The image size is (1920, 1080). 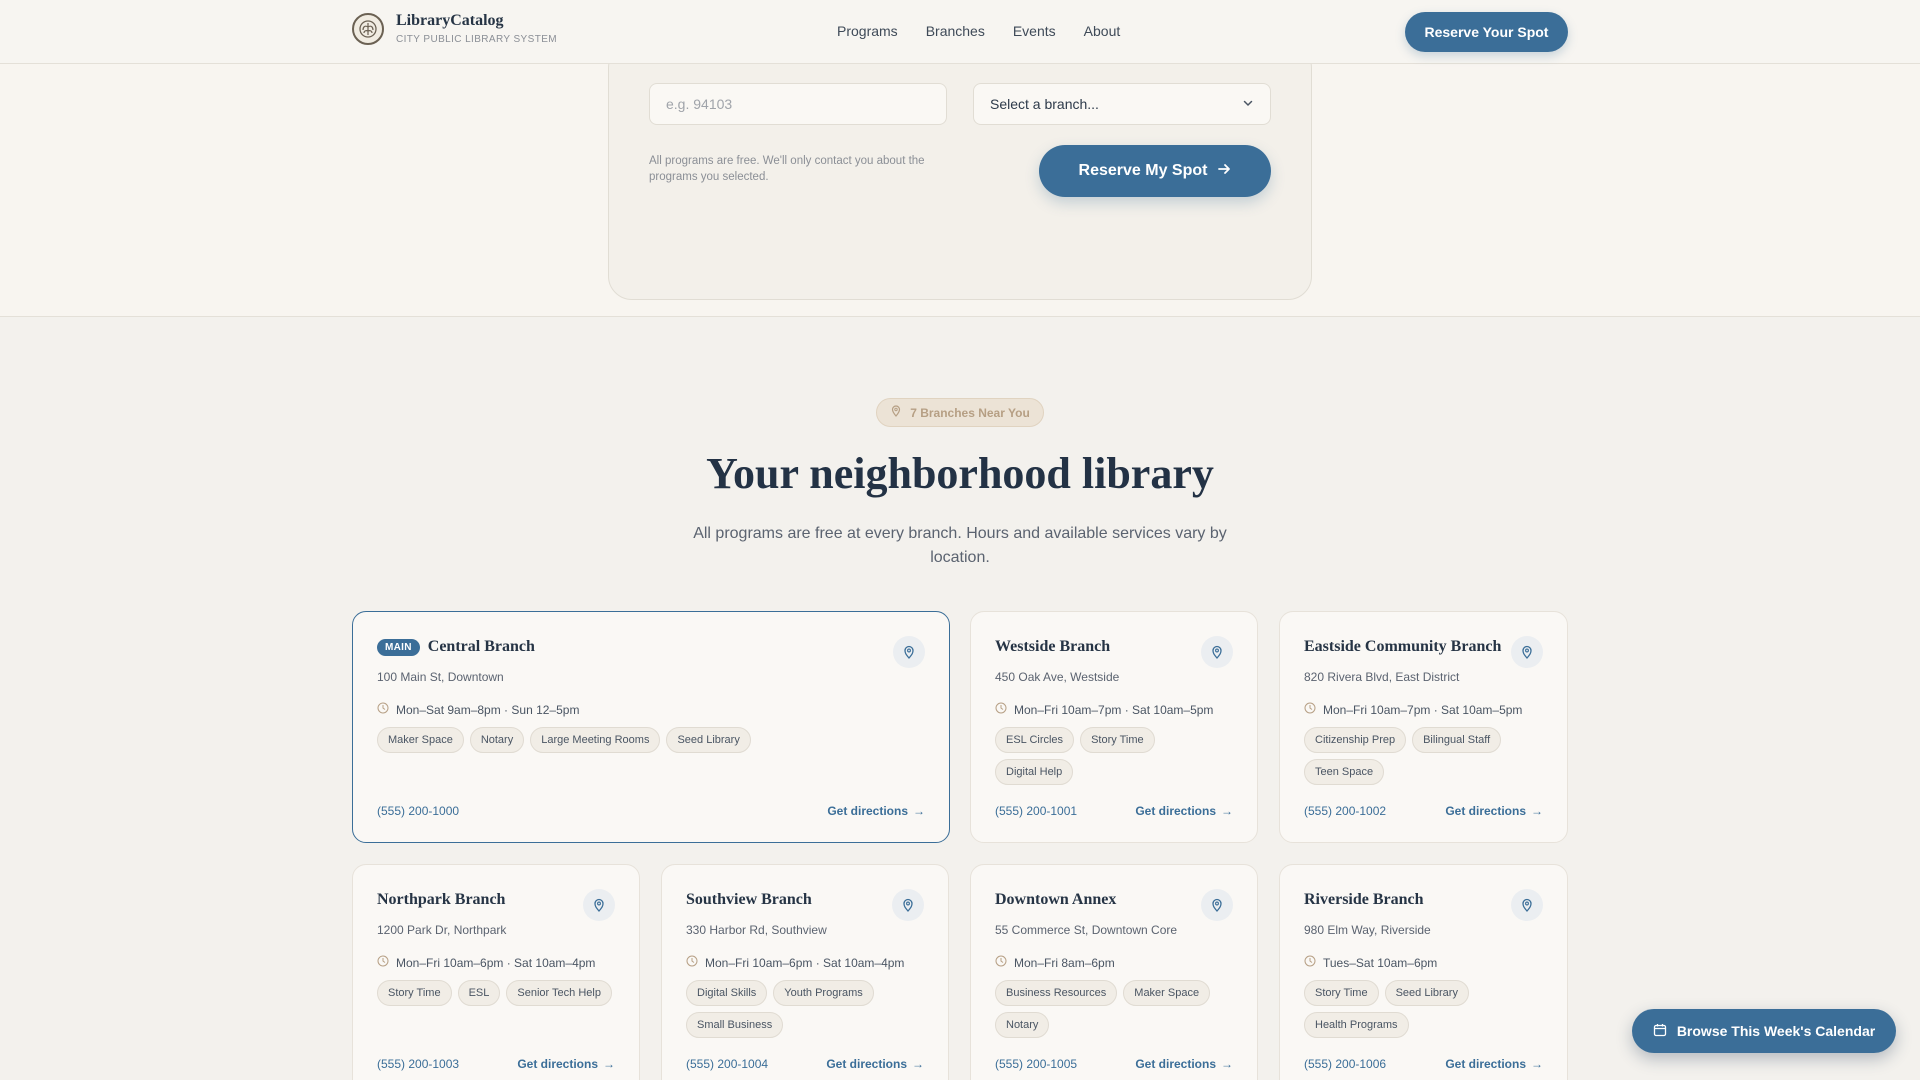 What do you see at coordinates (1102, 31) in the screenshot?
I see `nav-about: About` at bounding box center [1102, 31].